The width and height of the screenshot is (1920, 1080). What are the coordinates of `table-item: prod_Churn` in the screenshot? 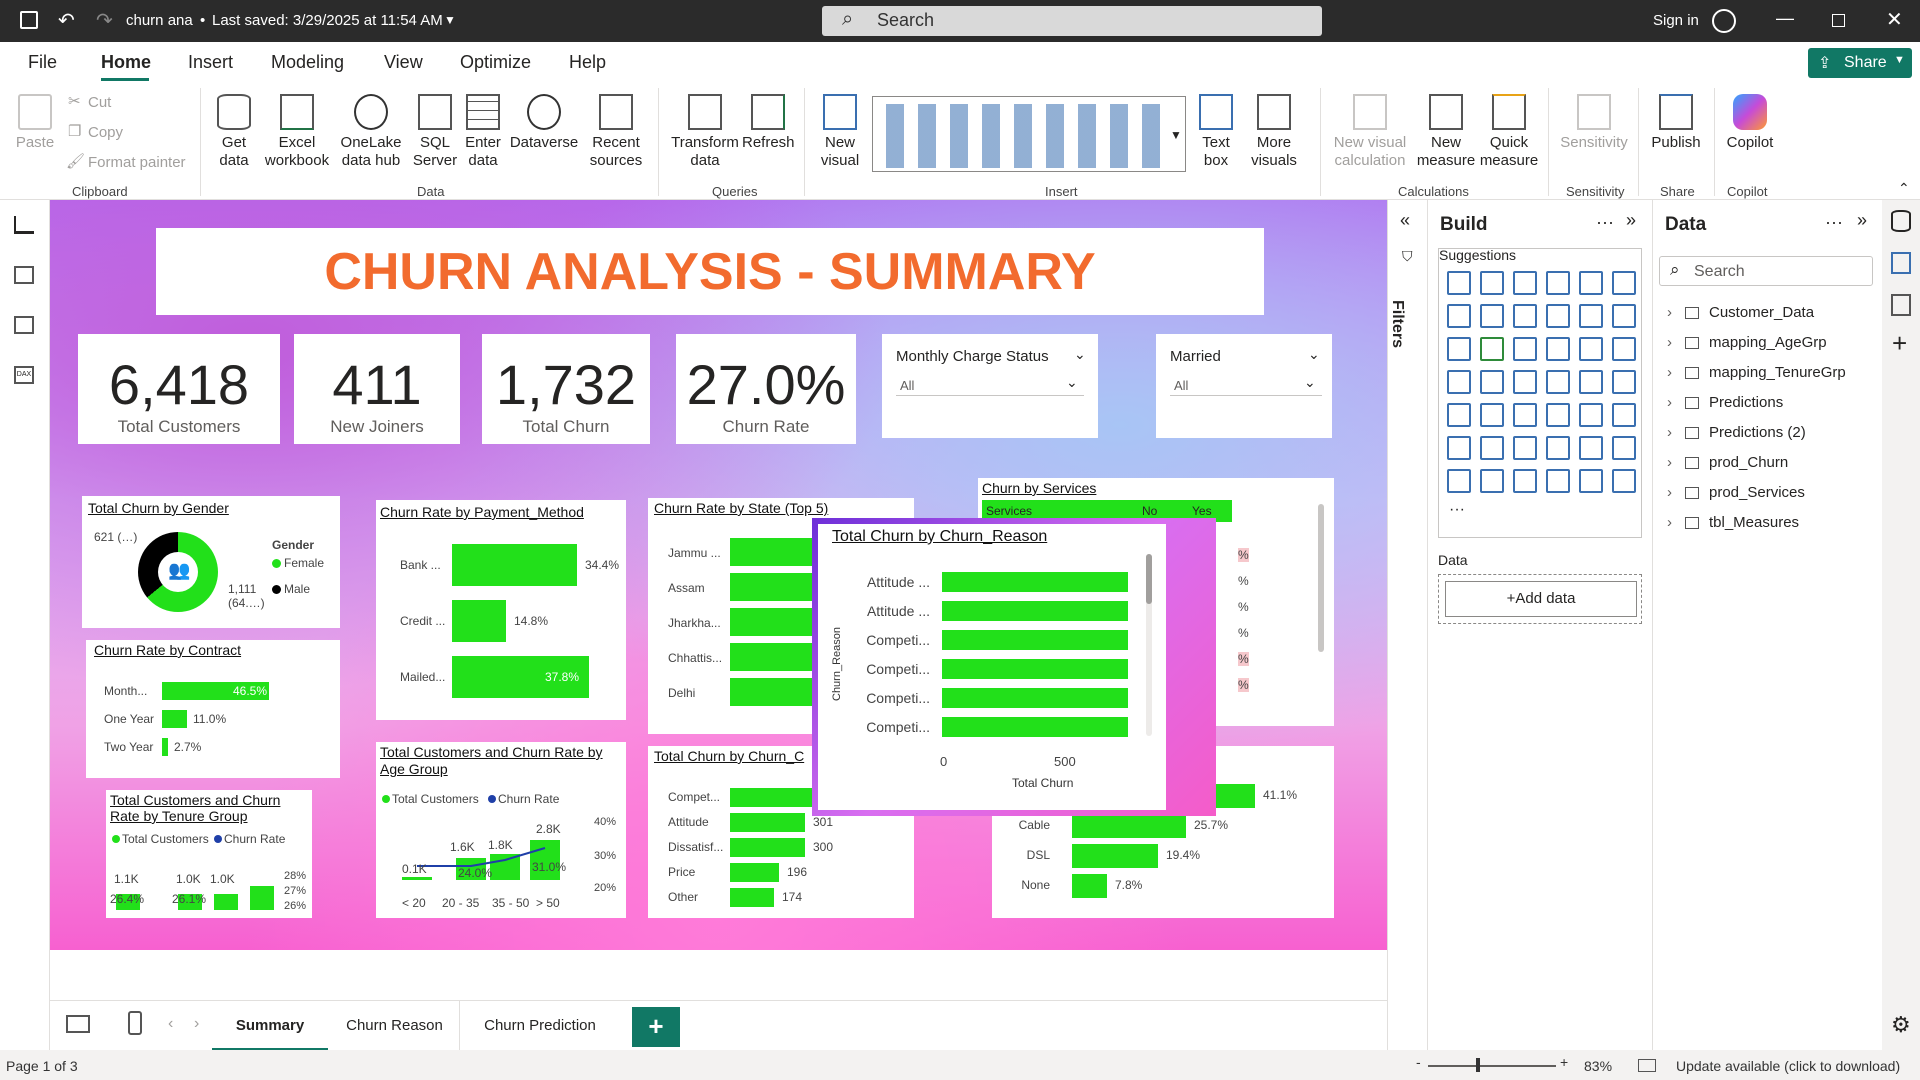 It's located at (1748, 462).